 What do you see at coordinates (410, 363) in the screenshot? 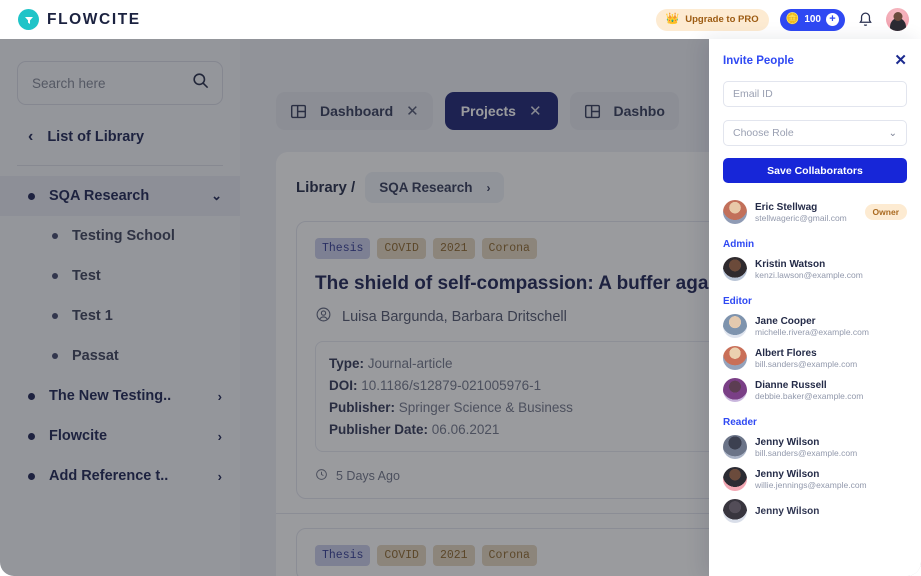
I see `meta-value: Journal-article` at bounding box center [410, 363].